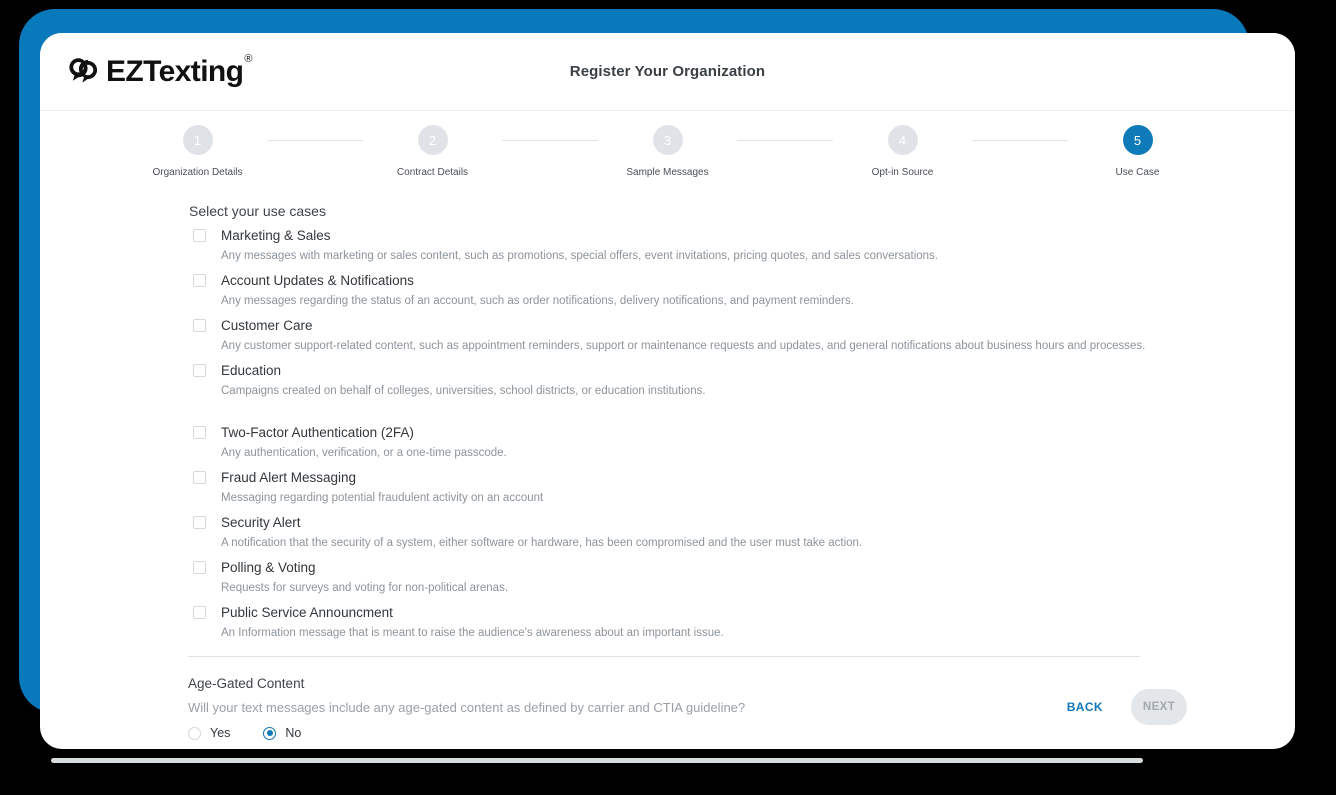 This screenshot has height=795, width=1336. Describe the element at coordinates (667, 140) in the screenshot. I see `step-3-number: 3` at that location.